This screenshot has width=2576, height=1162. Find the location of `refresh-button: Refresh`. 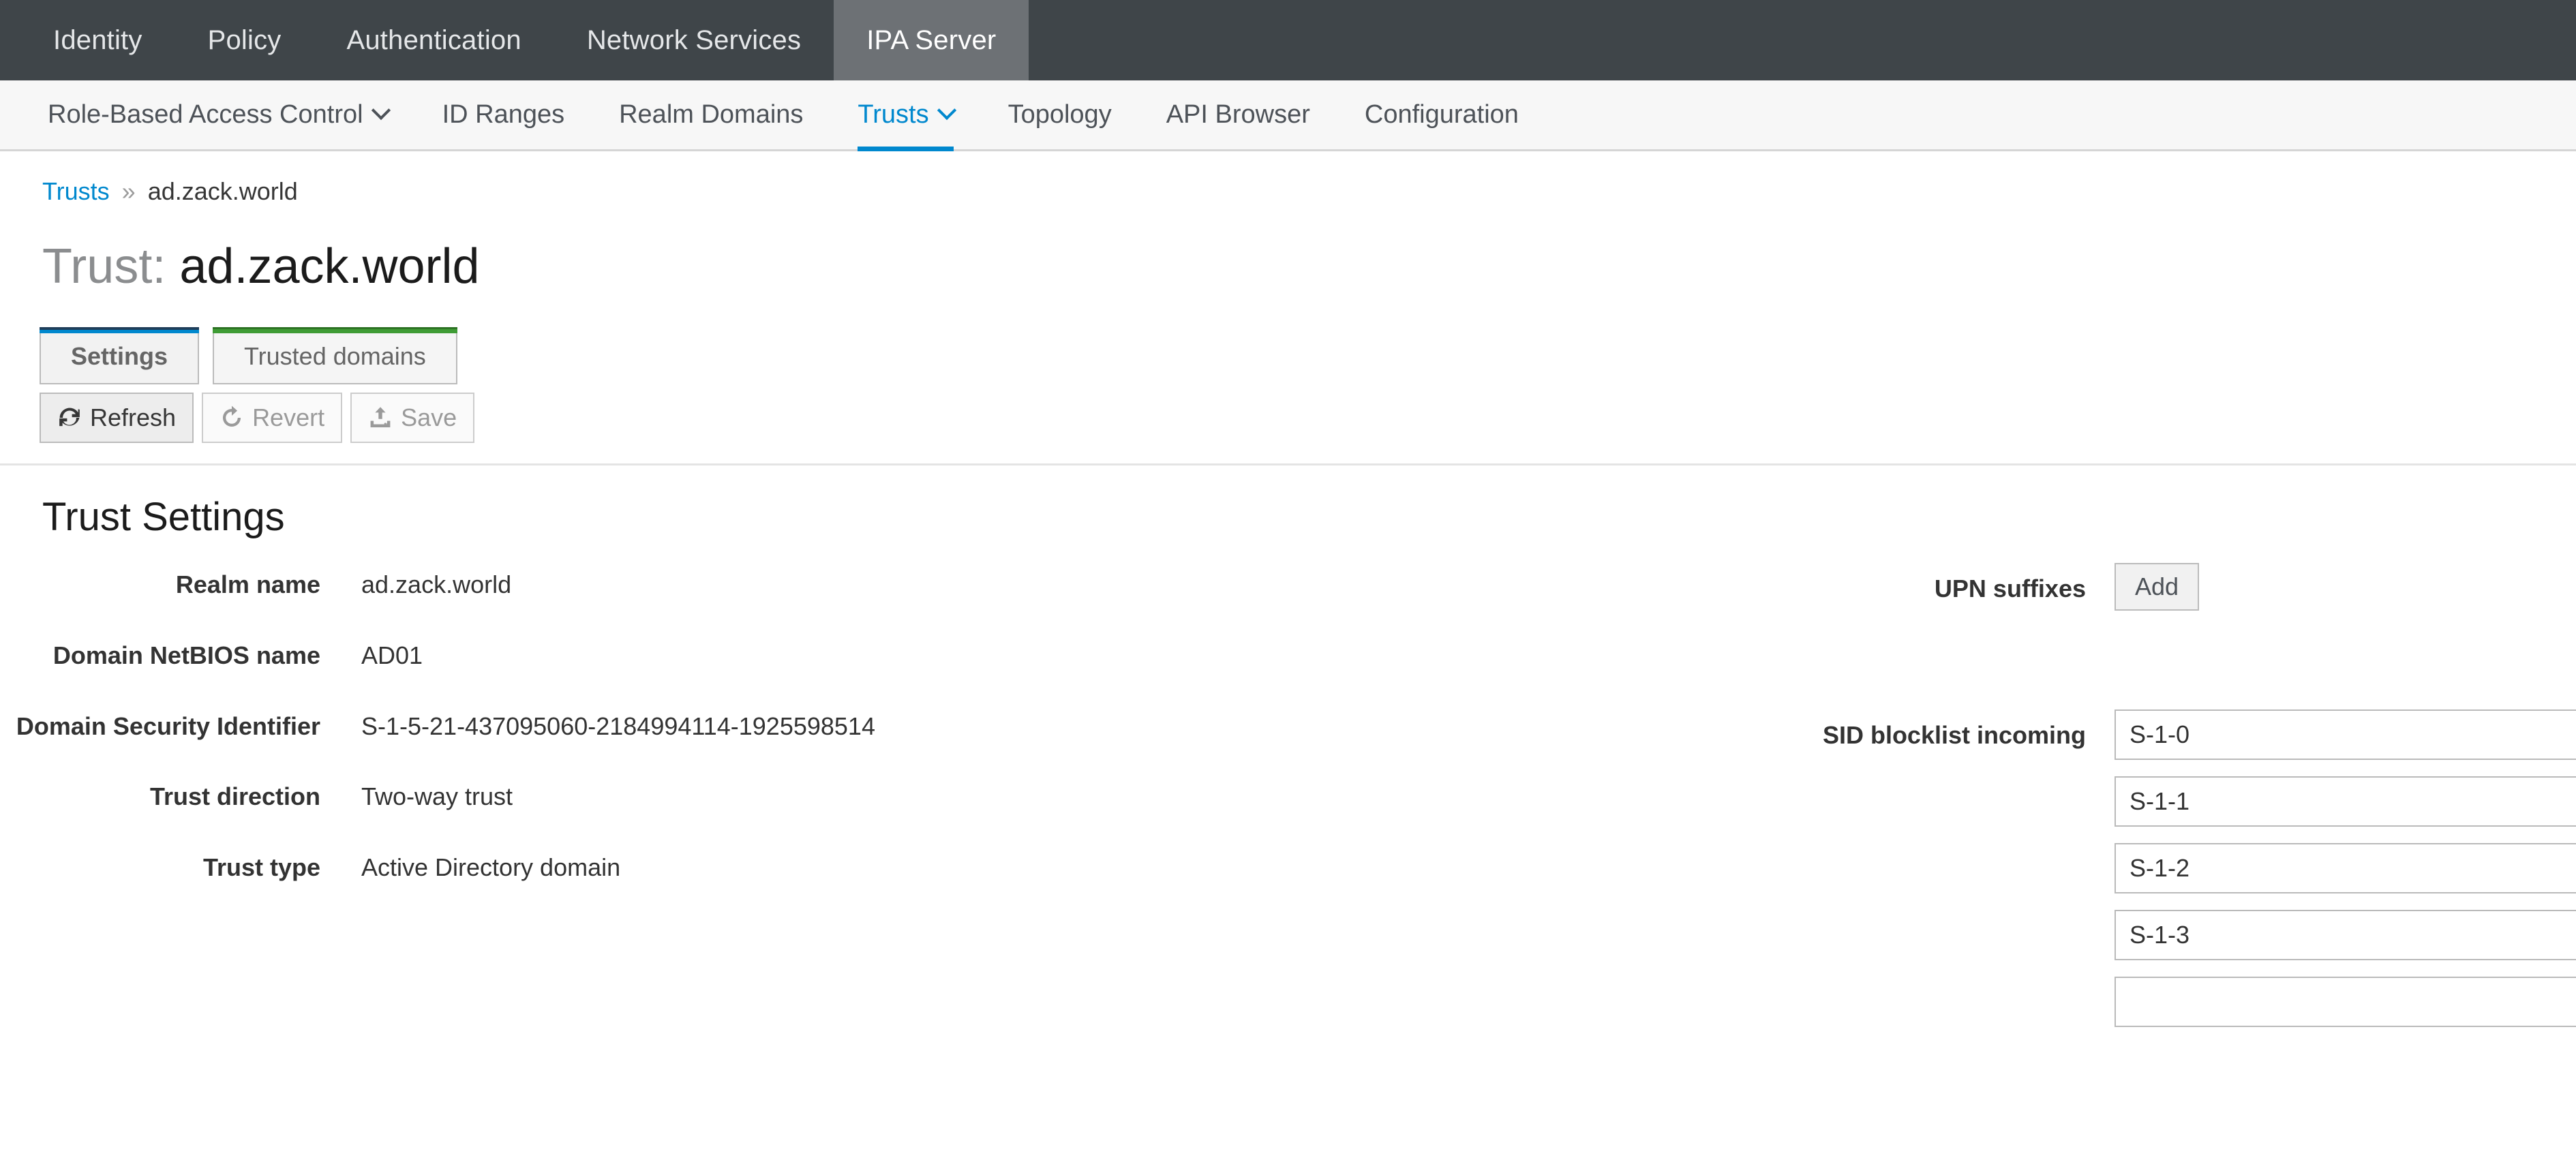

refresh-button: Refresh is located at coordinates (117, 418).